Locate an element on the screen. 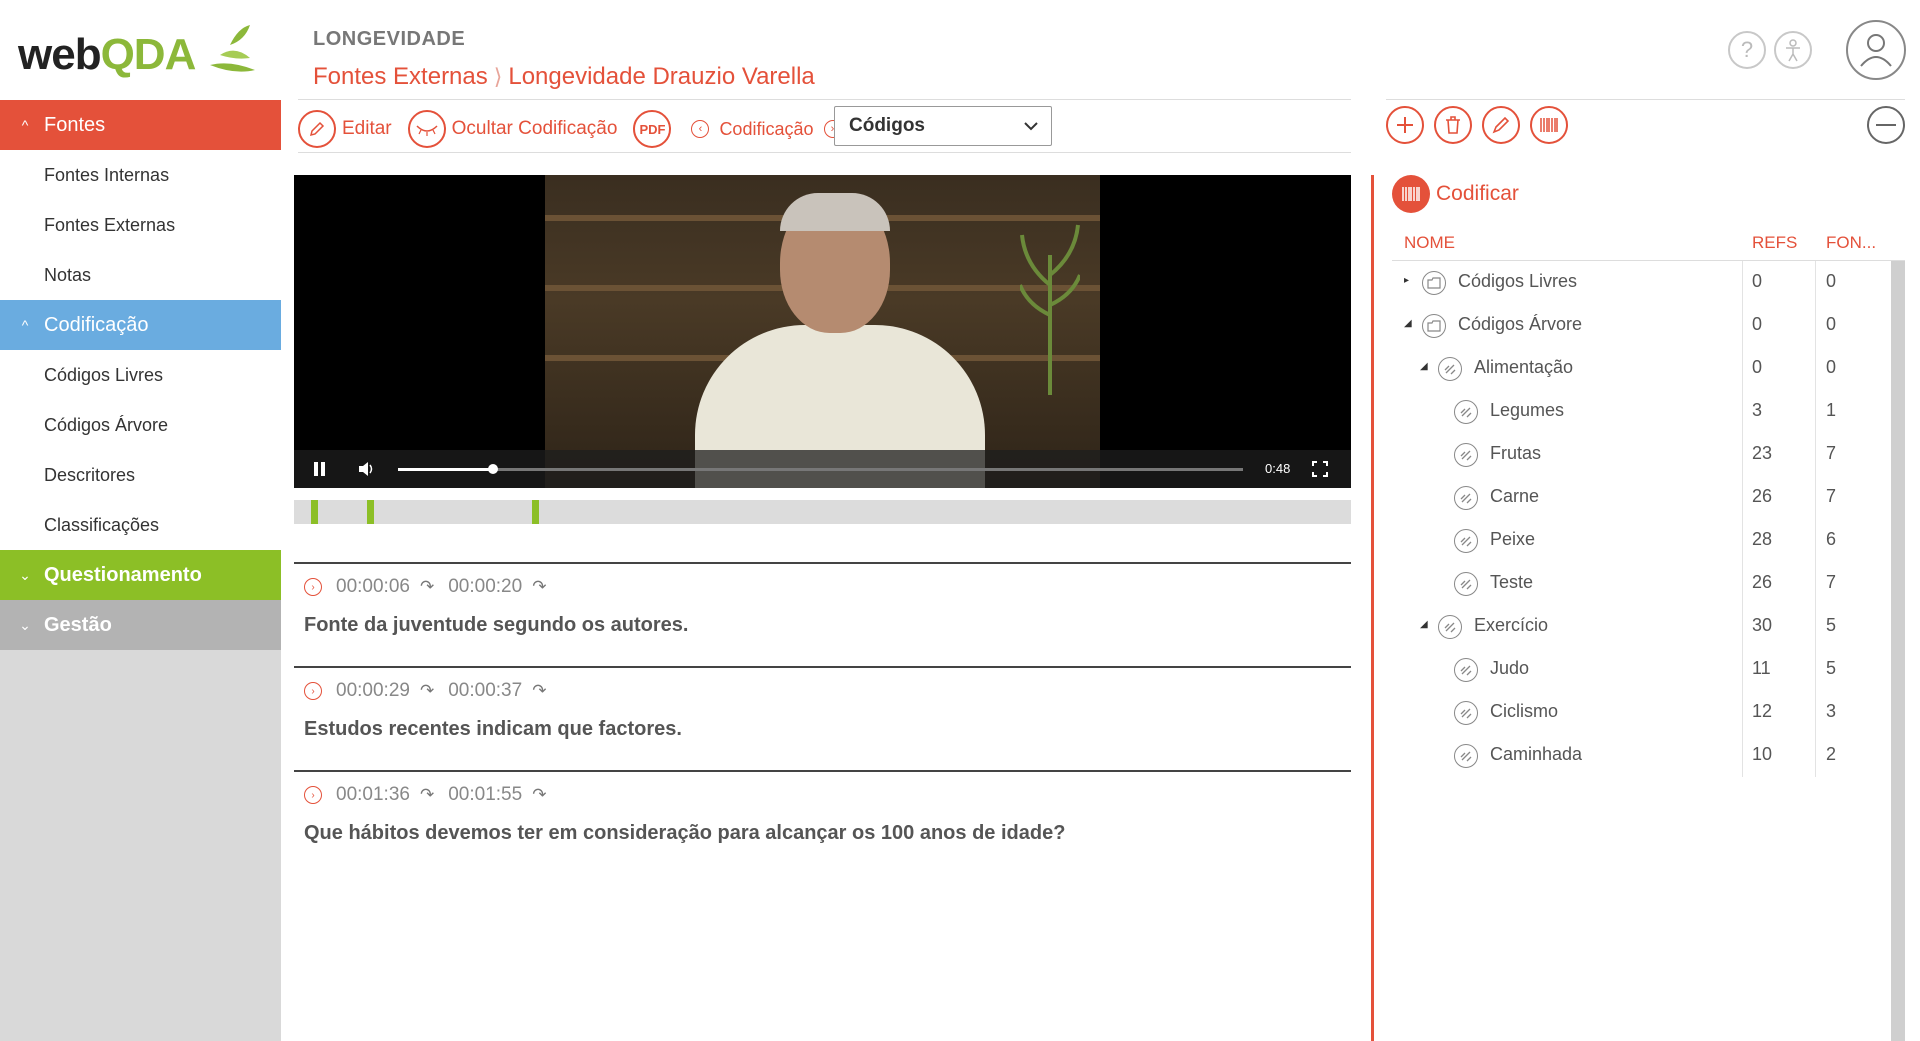  toolbar-divider is located at coordinates (824, 152).